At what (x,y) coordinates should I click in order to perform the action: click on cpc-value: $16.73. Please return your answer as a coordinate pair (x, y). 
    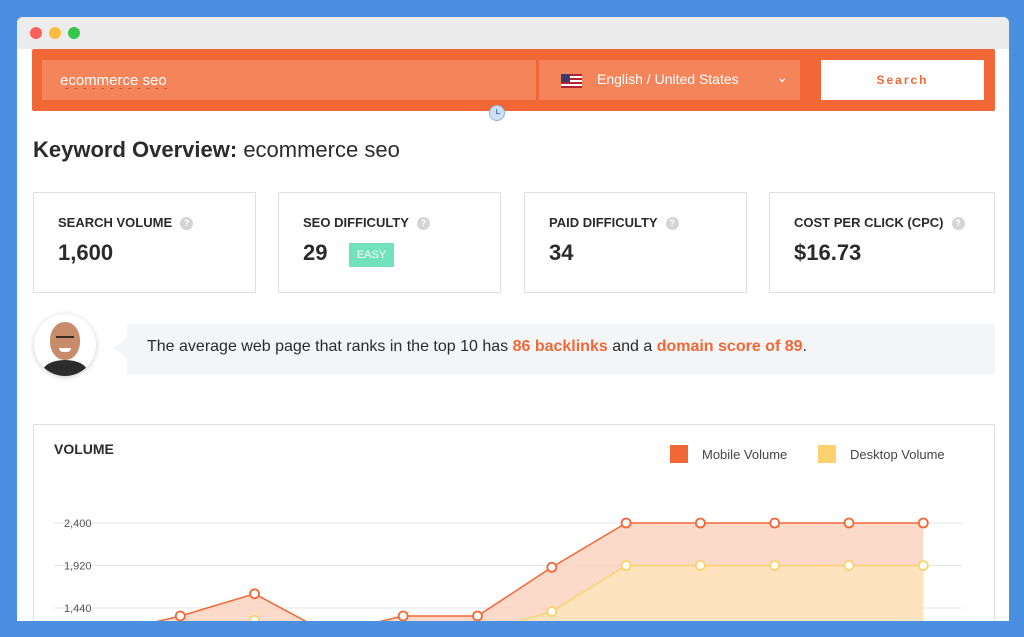
    Looking at the image, I should click on (828, 252).